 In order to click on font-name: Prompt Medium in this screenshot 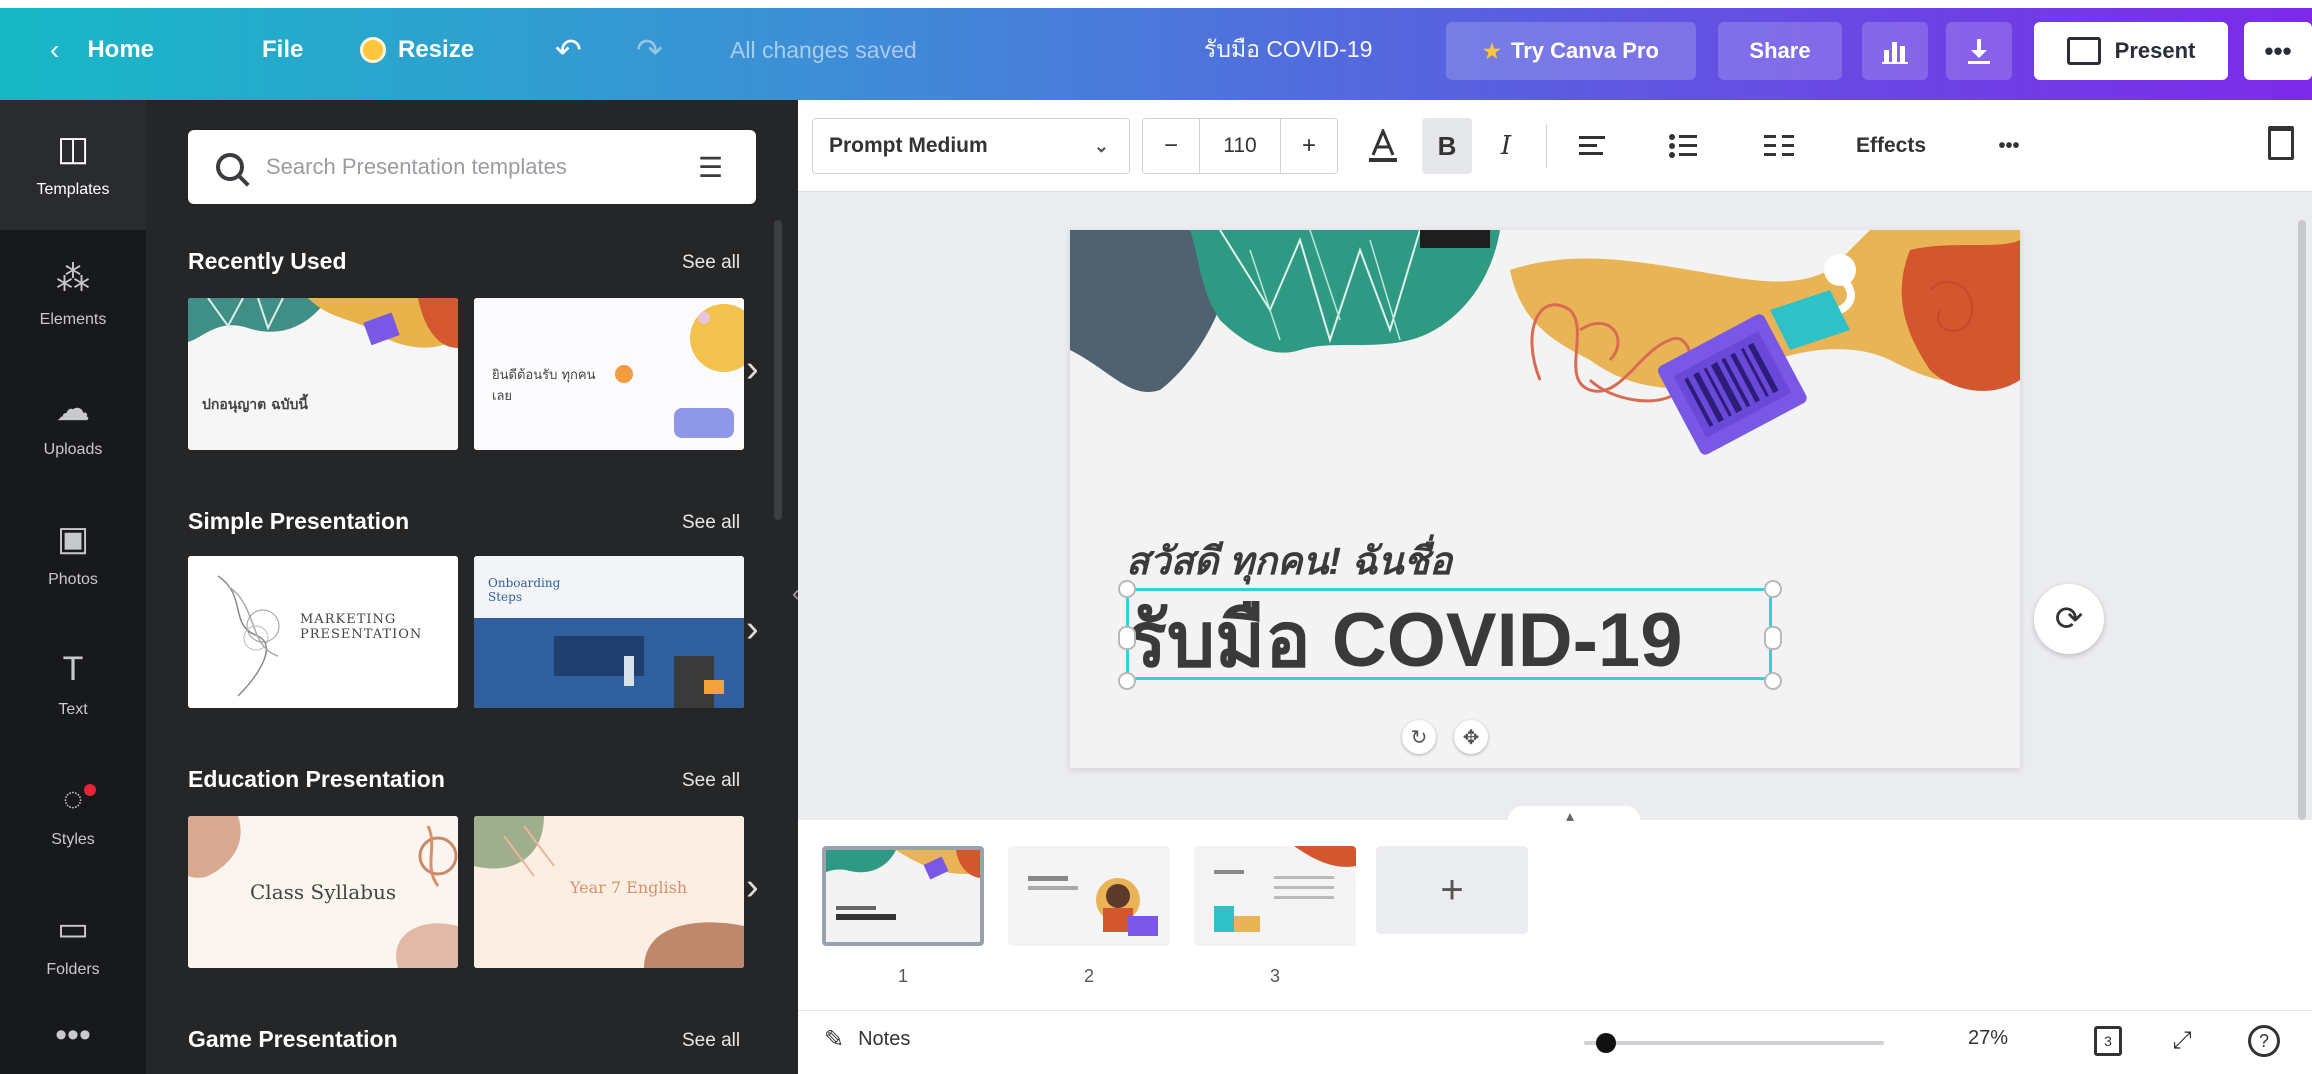, I will do `click(908, 145)`.